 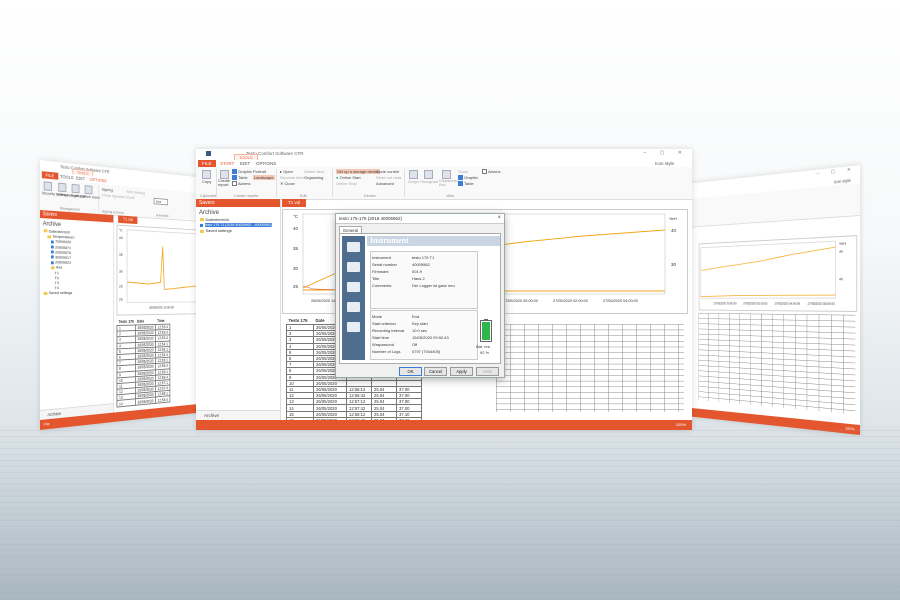 What do you see at coordinates (242, 172) in the screenshot?
I see `ribbon-graphic: Graphic` at bounding box center [242, 172].